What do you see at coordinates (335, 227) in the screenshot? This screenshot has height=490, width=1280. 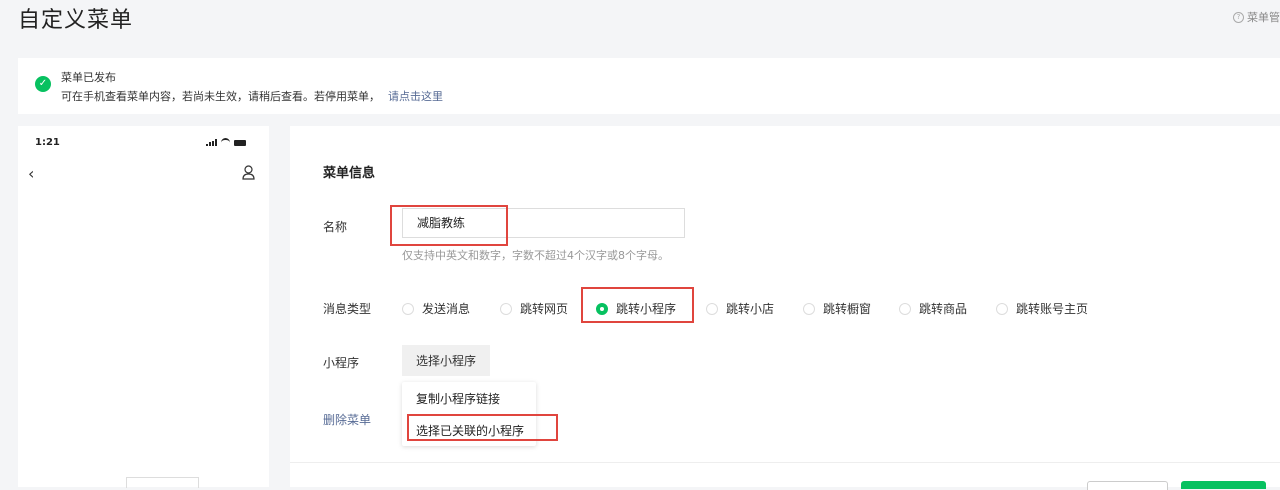 I see `name-label: 名称` at bounding box center [335, 227].